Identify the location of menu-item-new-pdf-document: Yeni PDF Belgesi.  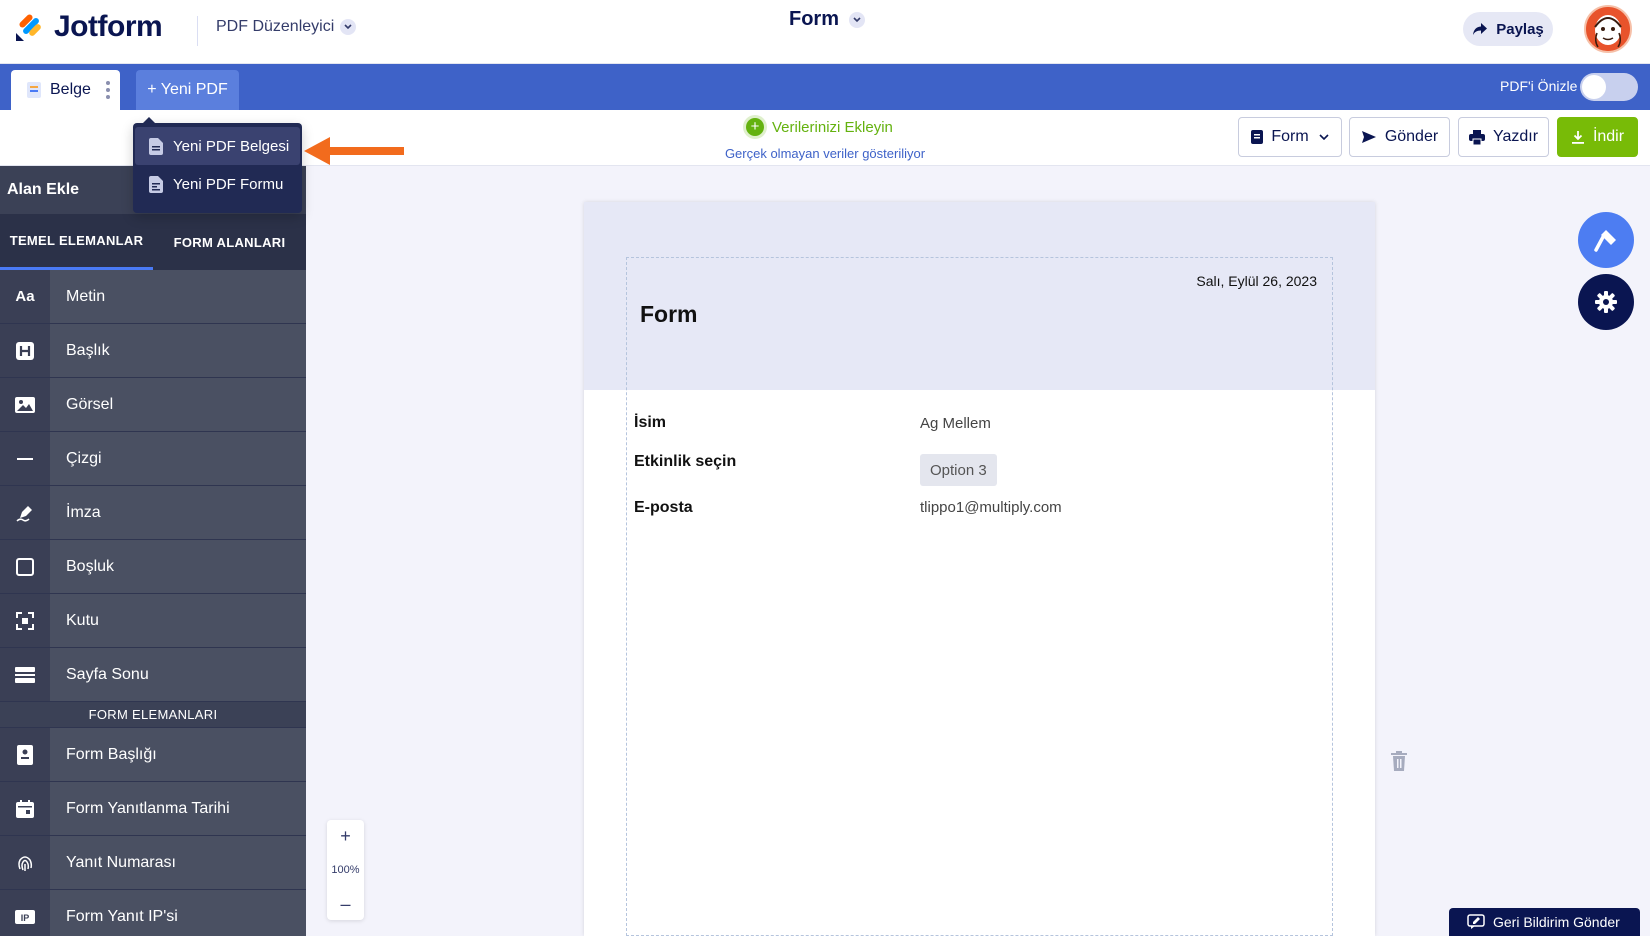
(217, 146).